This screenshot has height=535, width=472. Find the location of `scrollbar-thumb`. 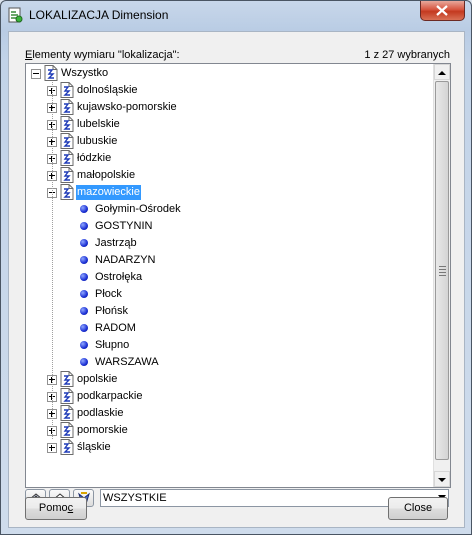

scrollbar-thumb is located at coordinates (442, 270).